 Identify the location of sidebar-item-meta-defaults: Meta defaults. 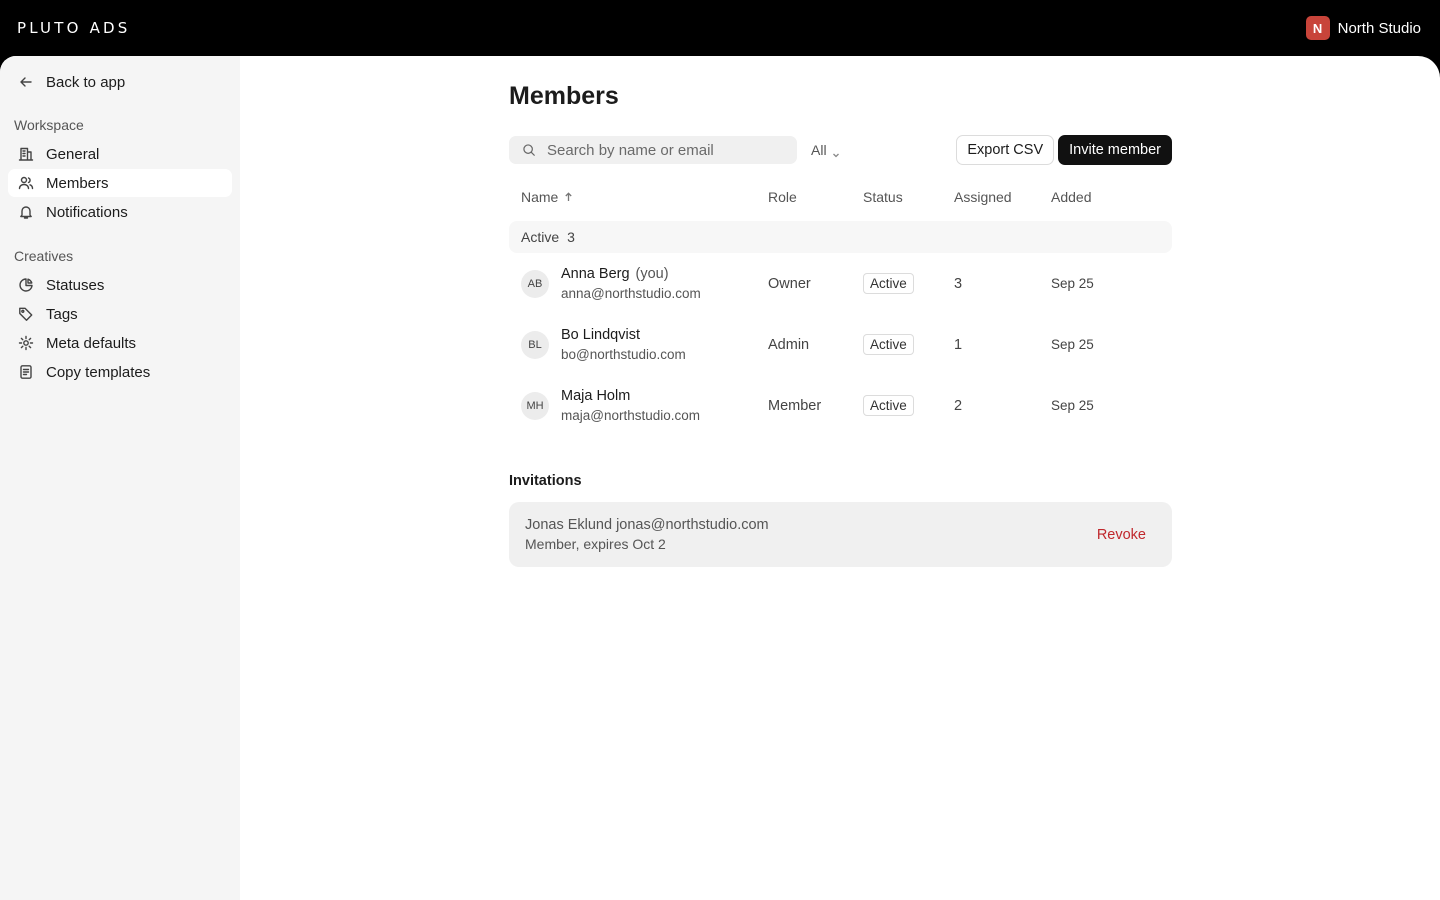
(120, 343).